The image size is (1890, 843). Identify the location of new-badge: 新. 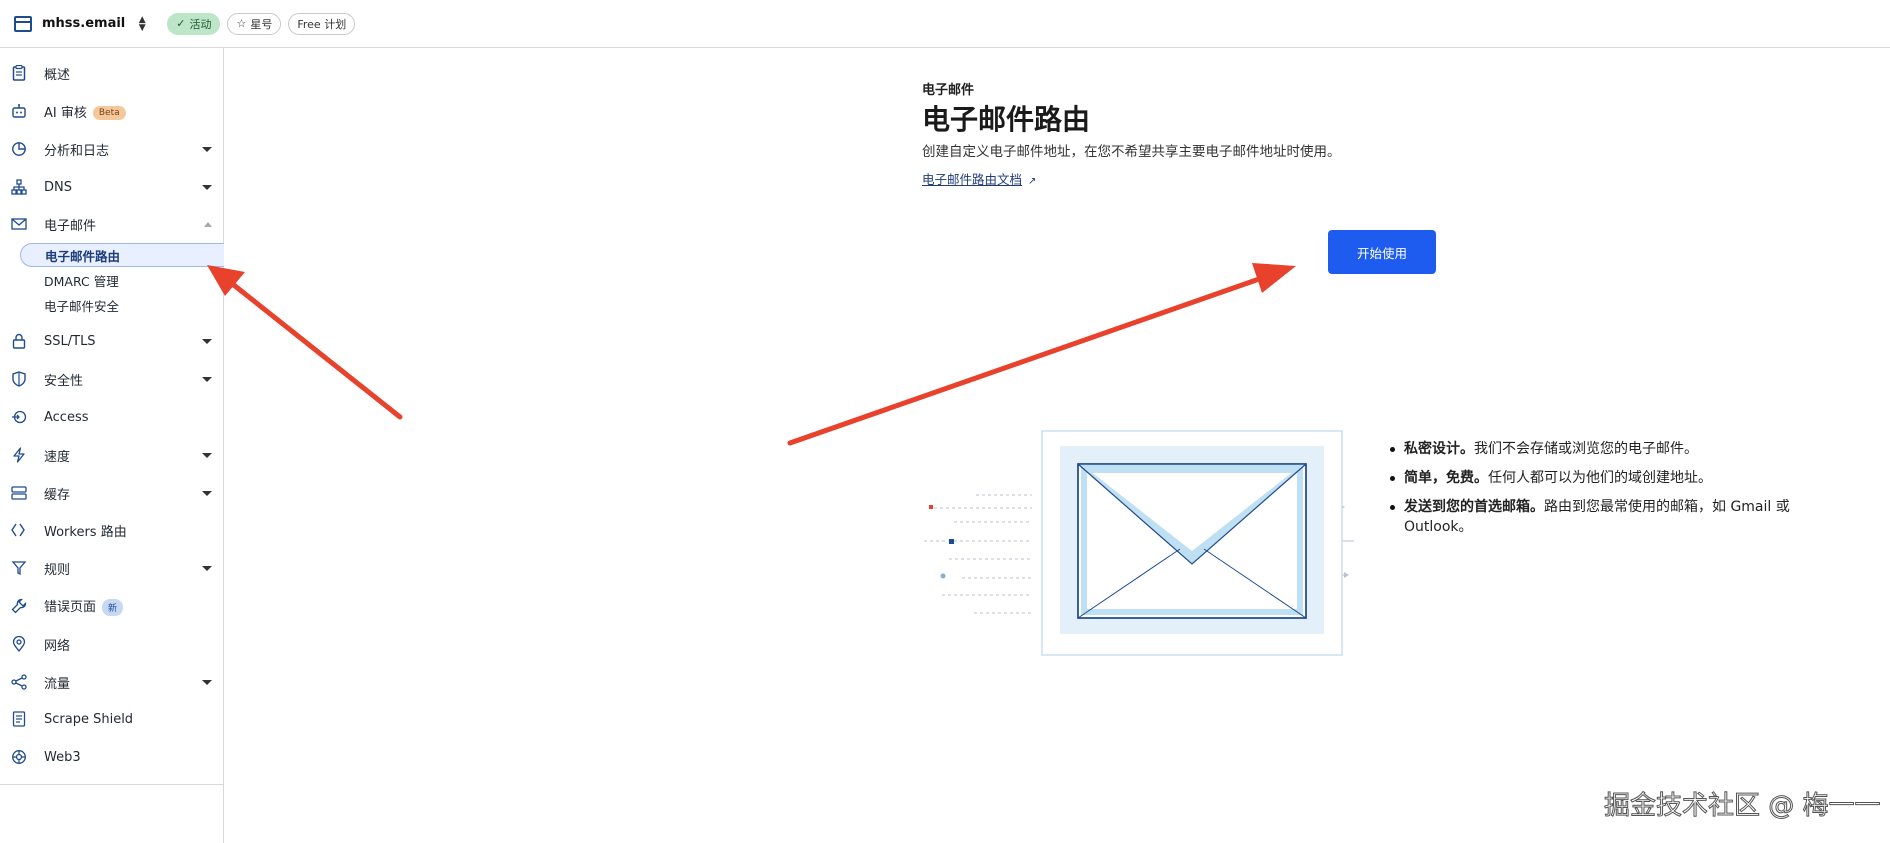
(113, 607).